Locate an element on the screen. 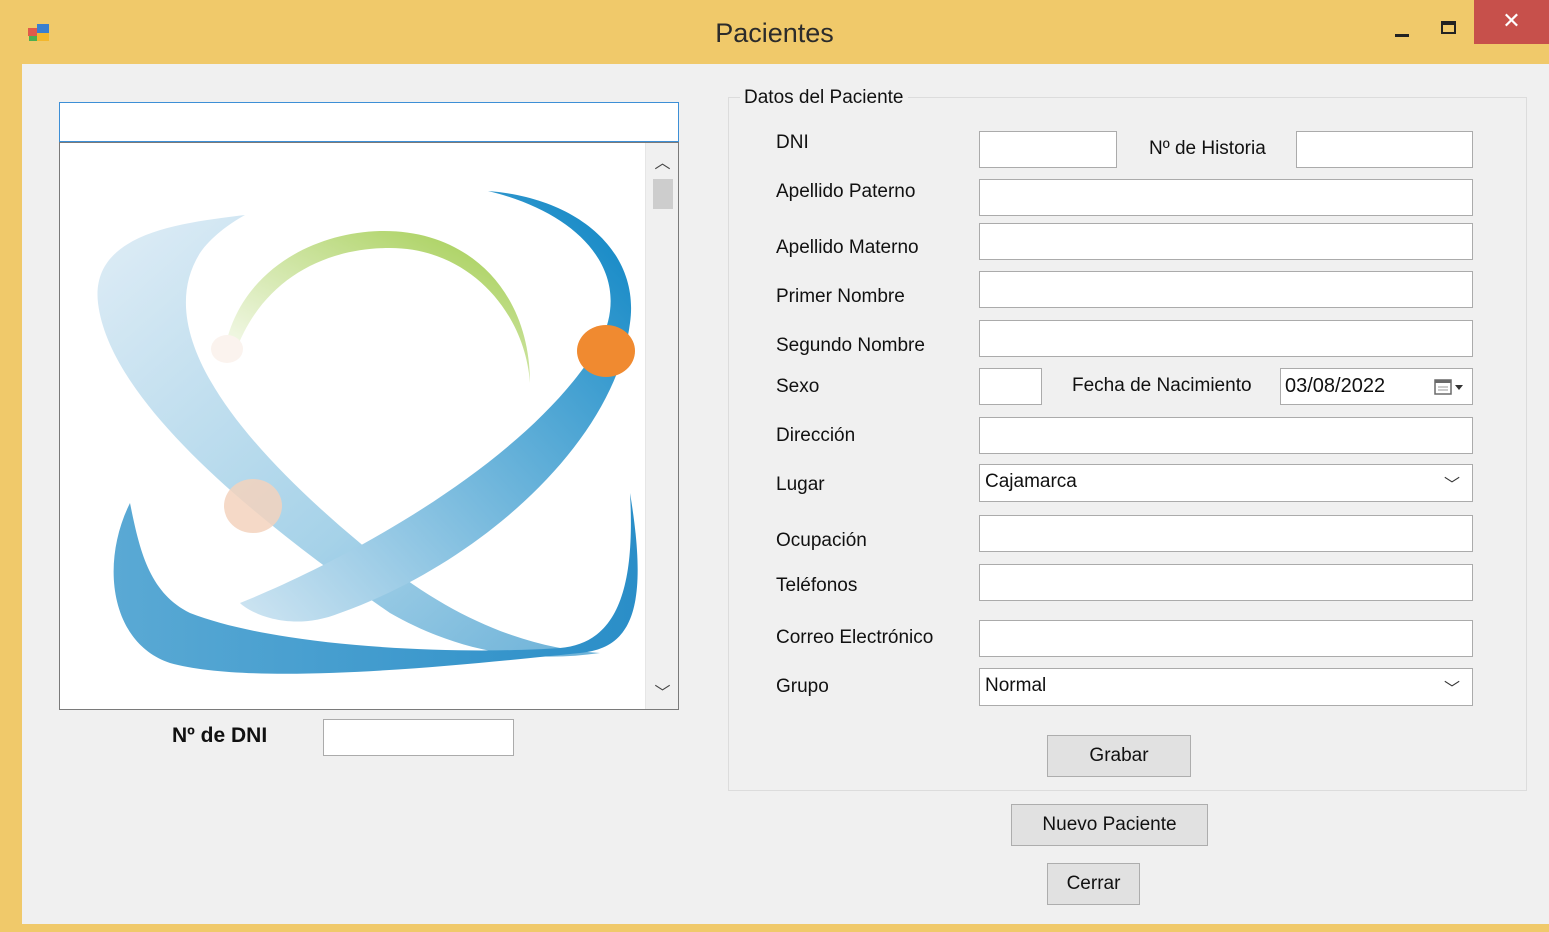 The height and width of the screenshot is (932, 1549). title-bar: Pacientes ✕ is located at coordinates (774, 32).